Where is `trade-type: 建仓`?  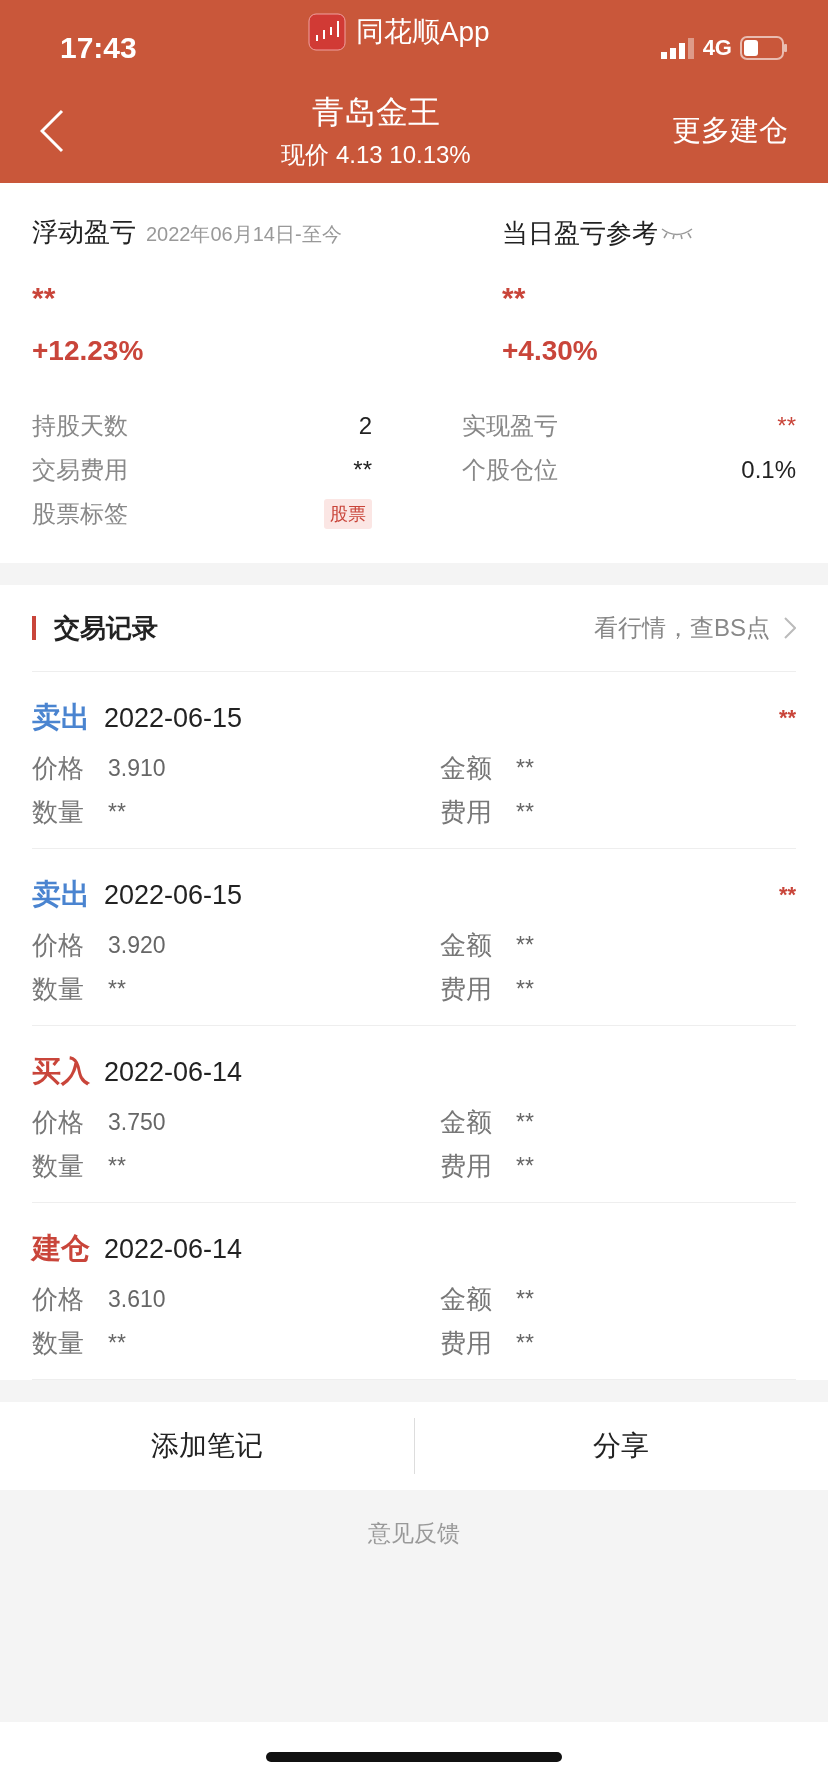 trade-type: 建仓 is located at coordinates (61, 1248).